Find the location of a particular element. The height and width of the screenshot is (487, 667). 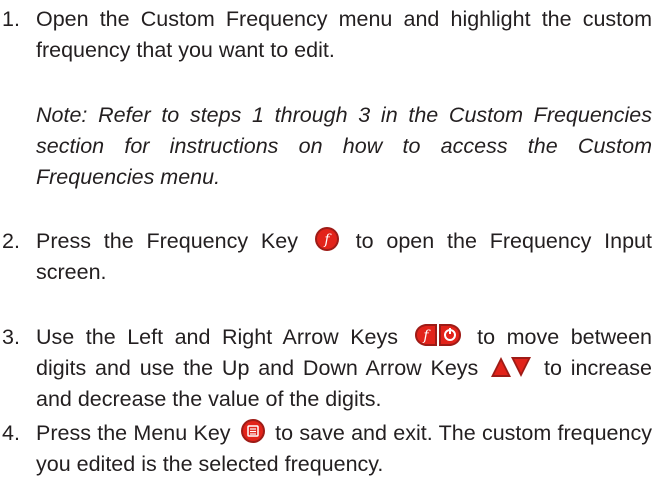

left-arrow-key-icon: f is located at coordinates (426, 335).